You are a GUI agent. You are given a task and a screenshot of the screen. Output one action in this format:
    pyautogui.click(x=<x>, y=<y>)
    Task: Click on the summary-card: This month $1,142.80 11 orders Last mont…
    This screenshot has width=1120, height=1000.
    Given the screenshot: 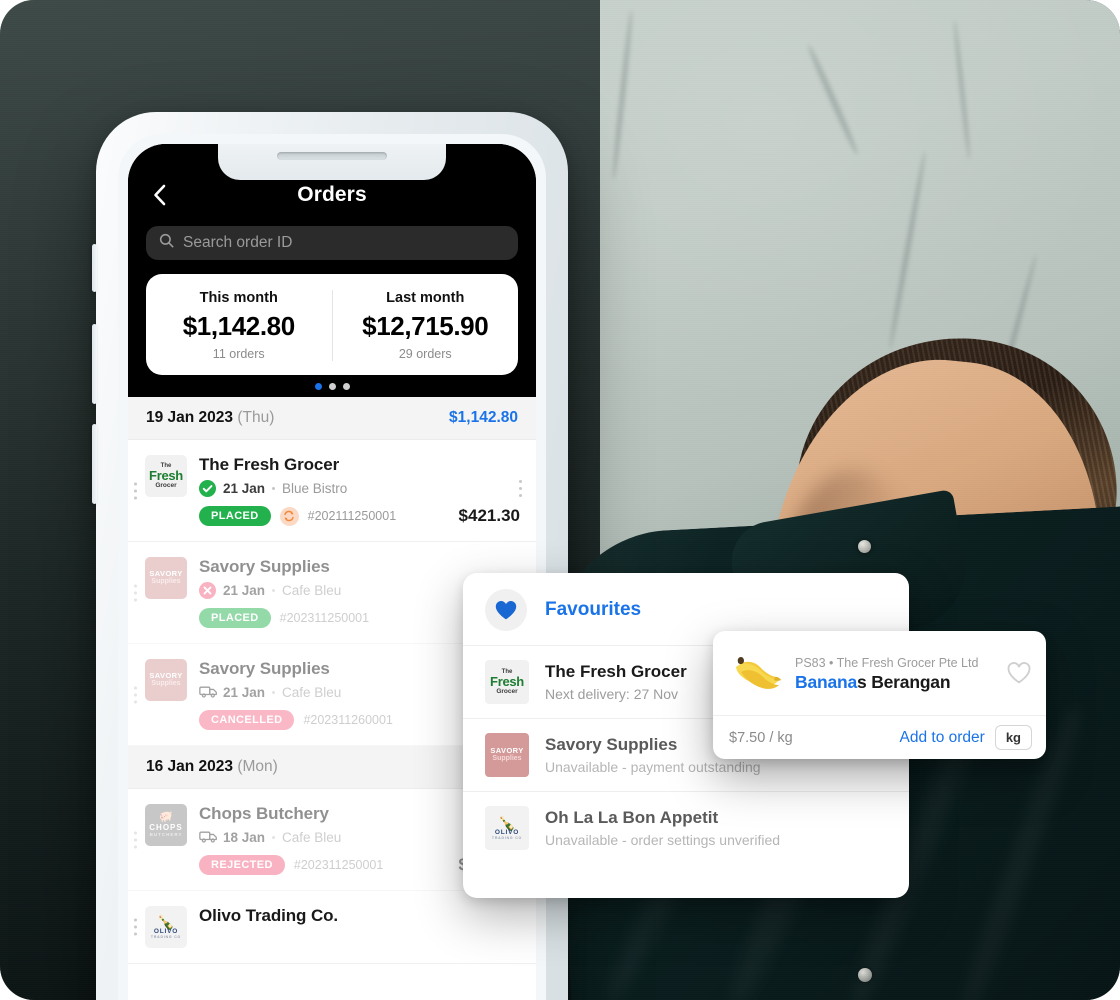 What is the action you would take?
    pyautogui.click(x=332, y=324)
    